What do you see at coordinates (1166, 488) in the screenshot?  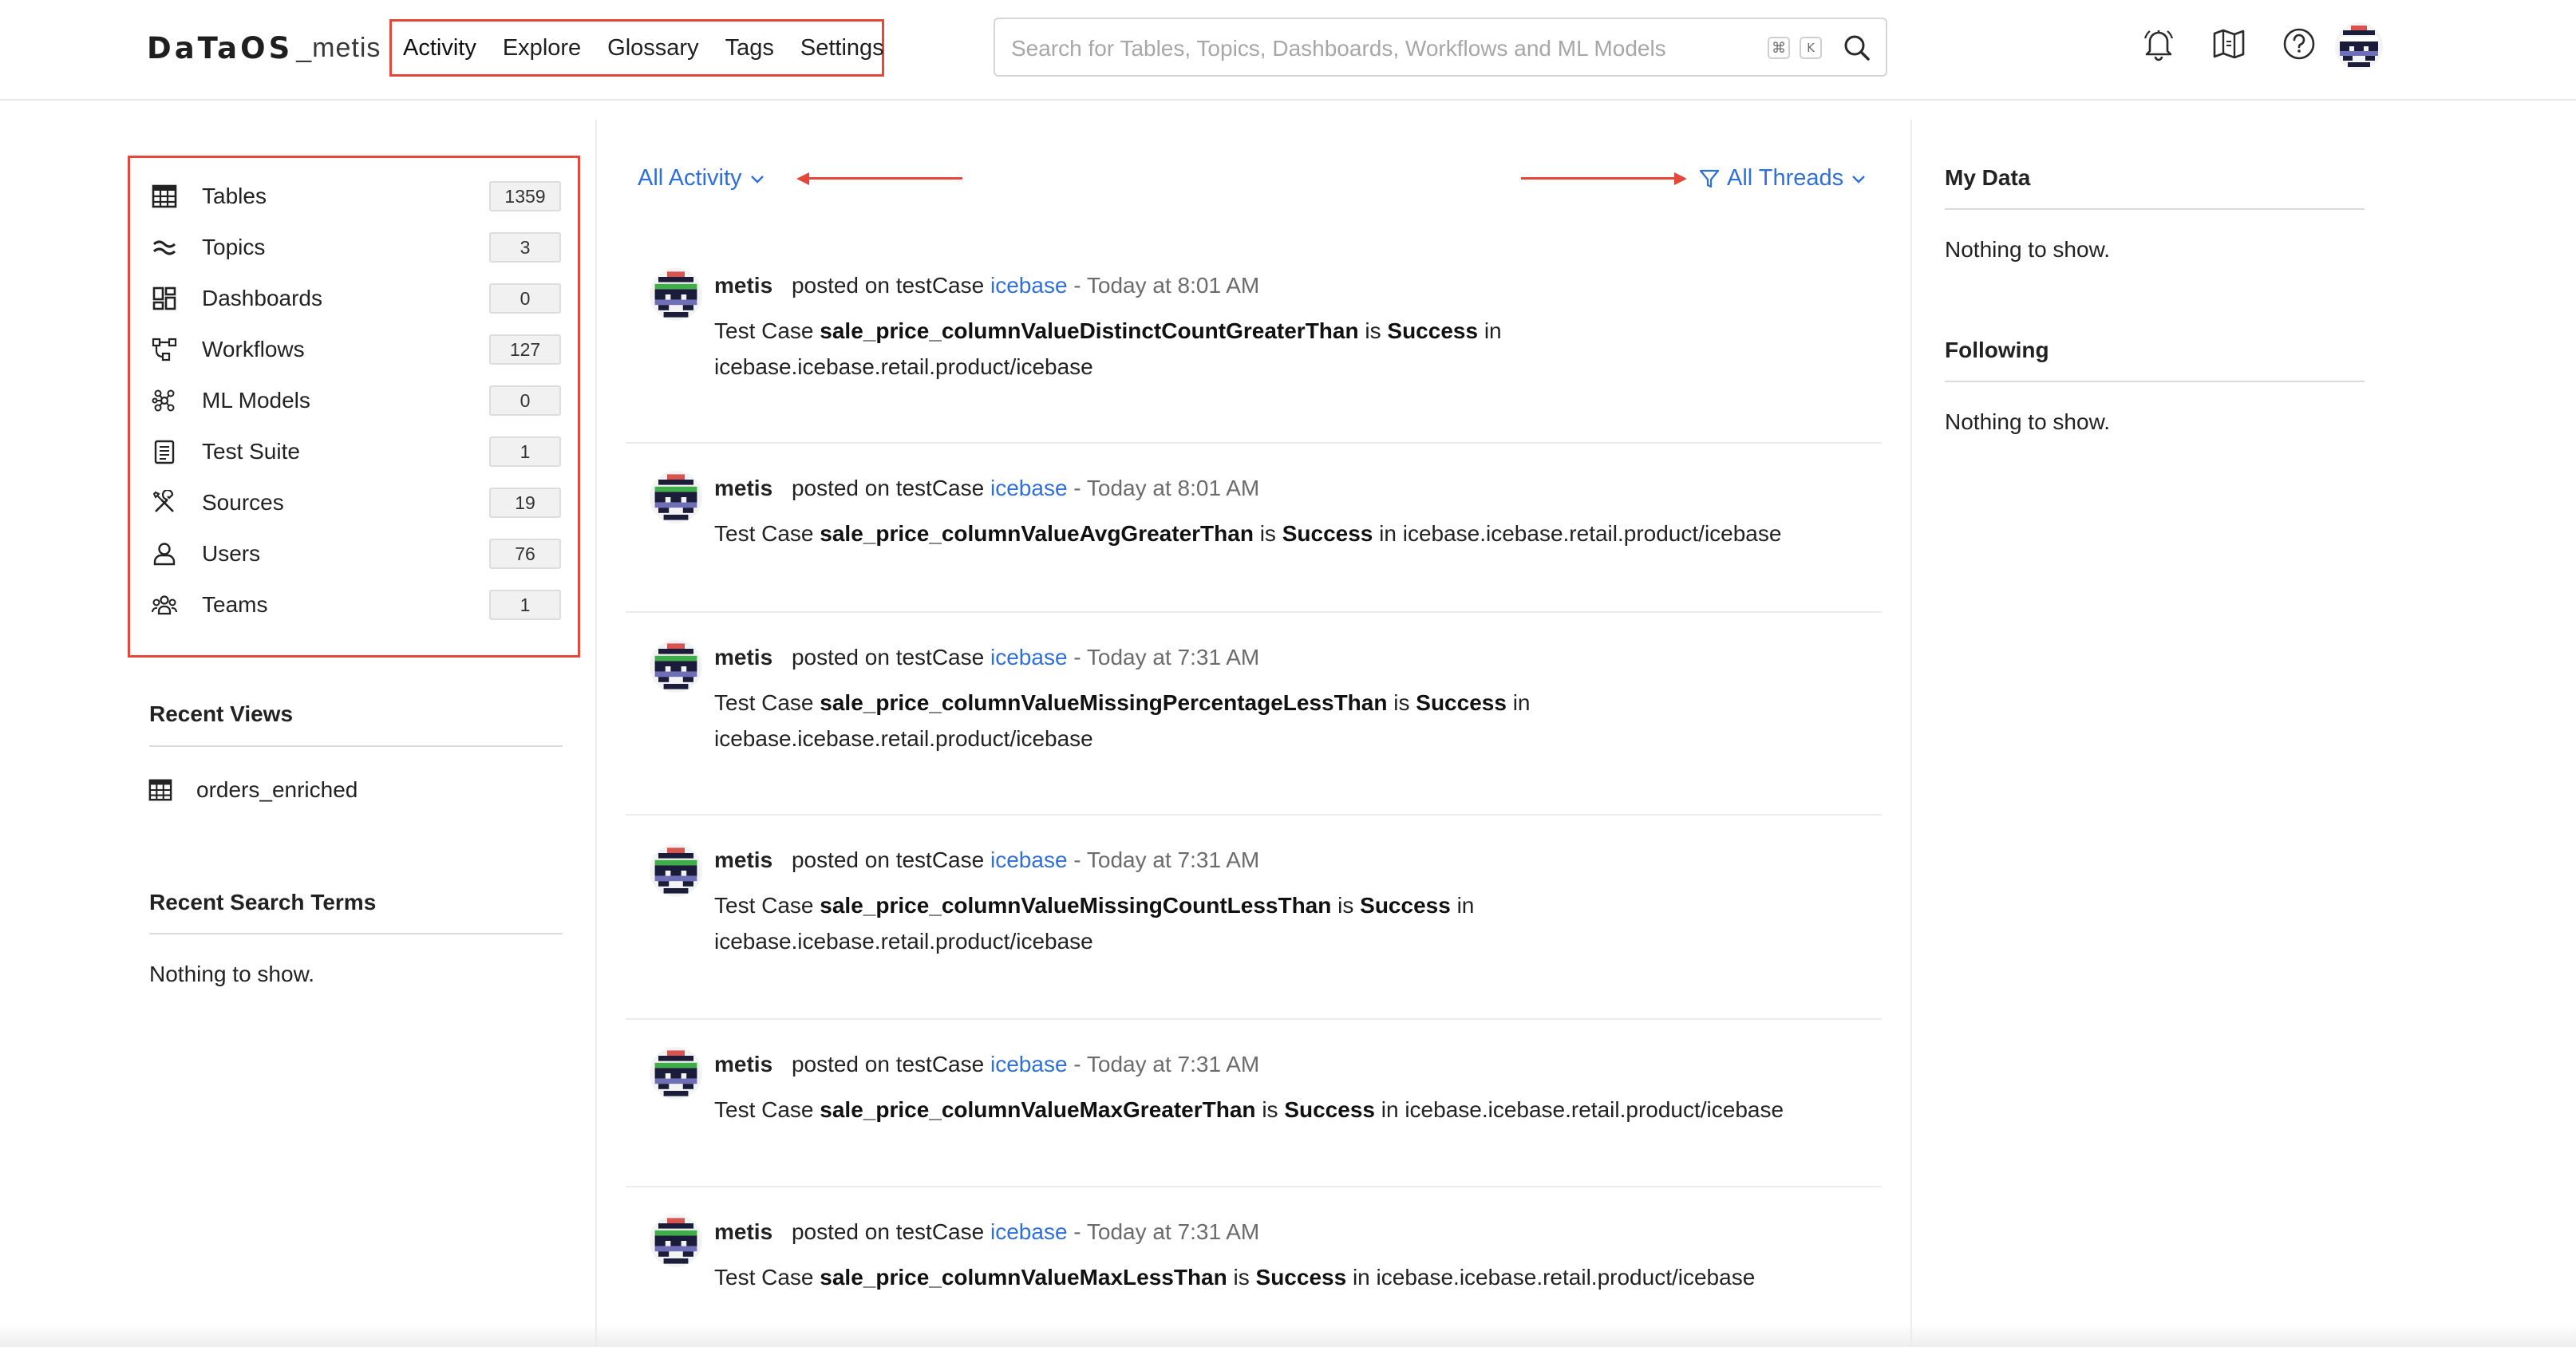 I see `feed-timestamp: - Today at 8:01 AM` at bounding box center [1166, 488].